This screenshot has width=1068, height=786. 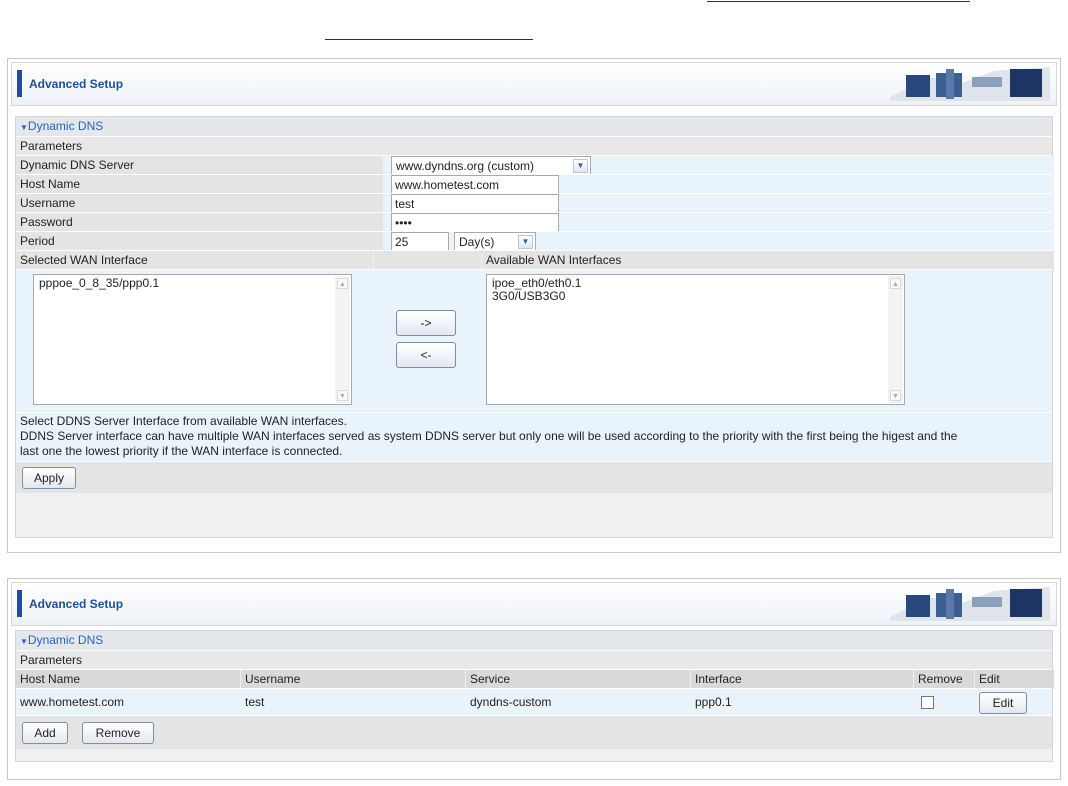 What do you see at coordinates (475, 204) in the screenshot?
I see `username-input: test` at bounding box center [475, 204].